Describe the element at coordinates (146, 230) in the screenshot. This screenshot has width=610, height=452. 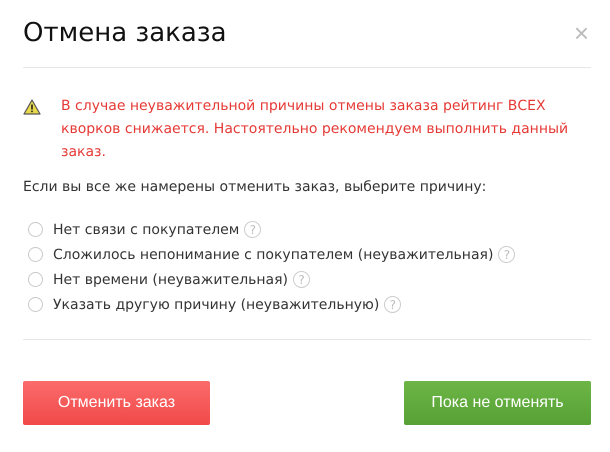
I see `reason-label: Нет связи с покупателем` at that location.